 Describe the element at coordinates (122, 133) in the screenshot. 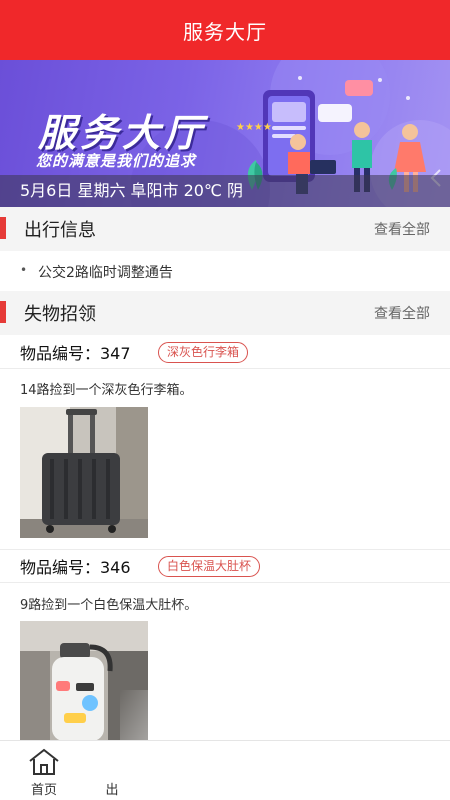

I see `banner-title: 服务大厅` at that location.